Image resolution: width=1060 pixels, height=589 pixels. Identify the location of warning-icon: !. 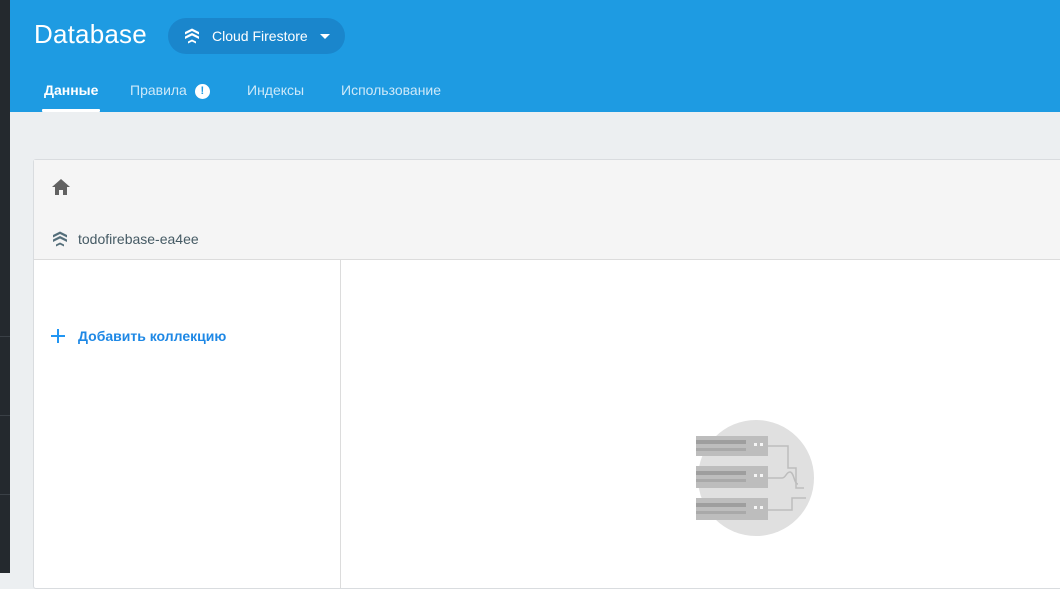
(202, 91).